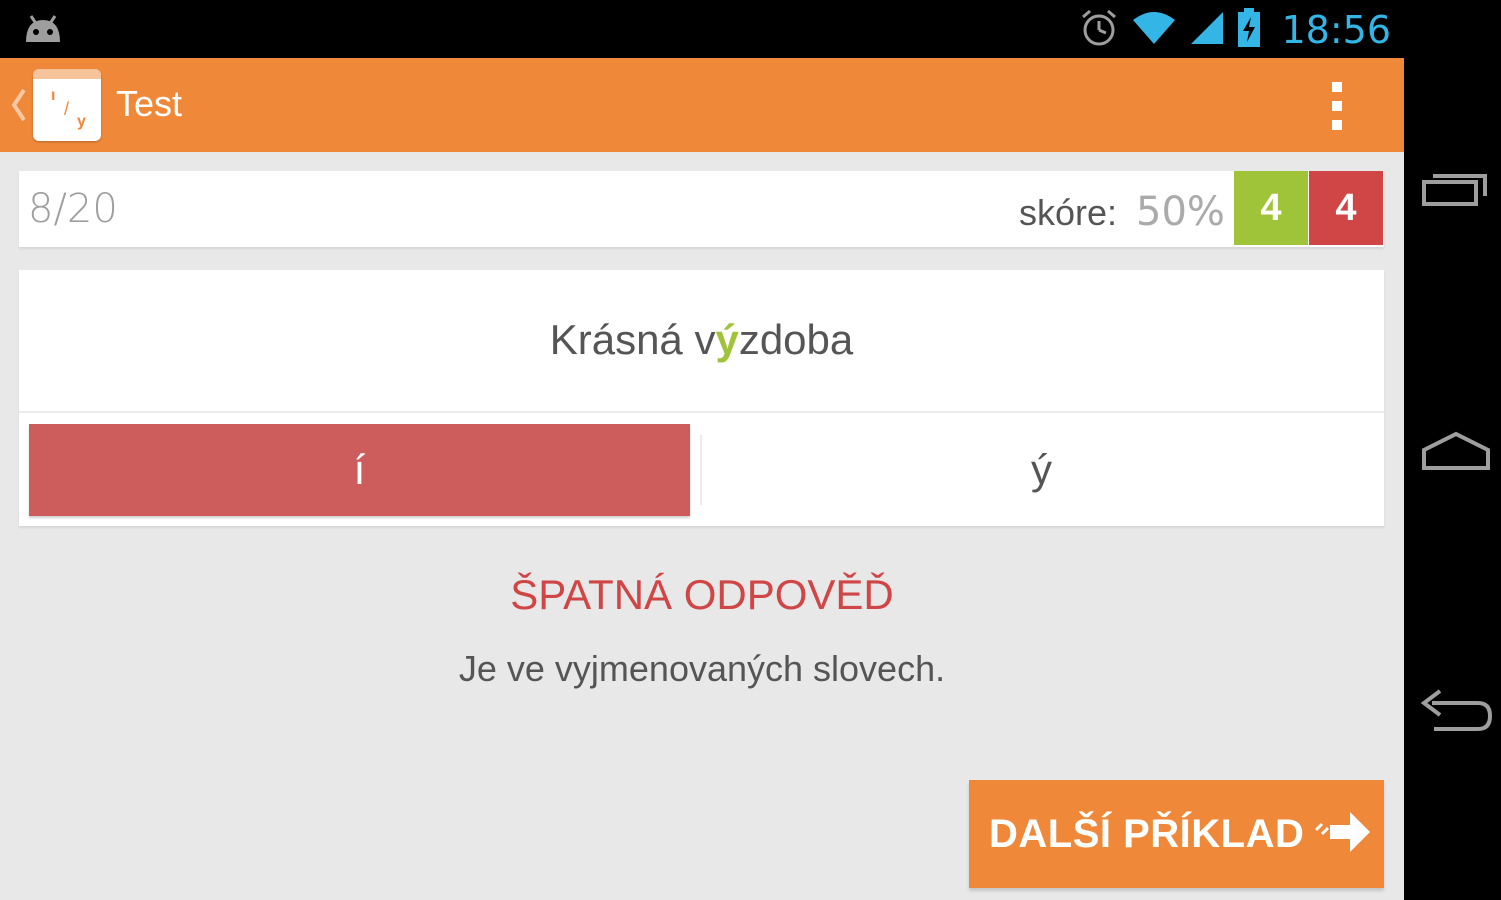  Describe the element at coordinates (1456, 188) in the screenshot. I see `recent-apps-icon` at that location.